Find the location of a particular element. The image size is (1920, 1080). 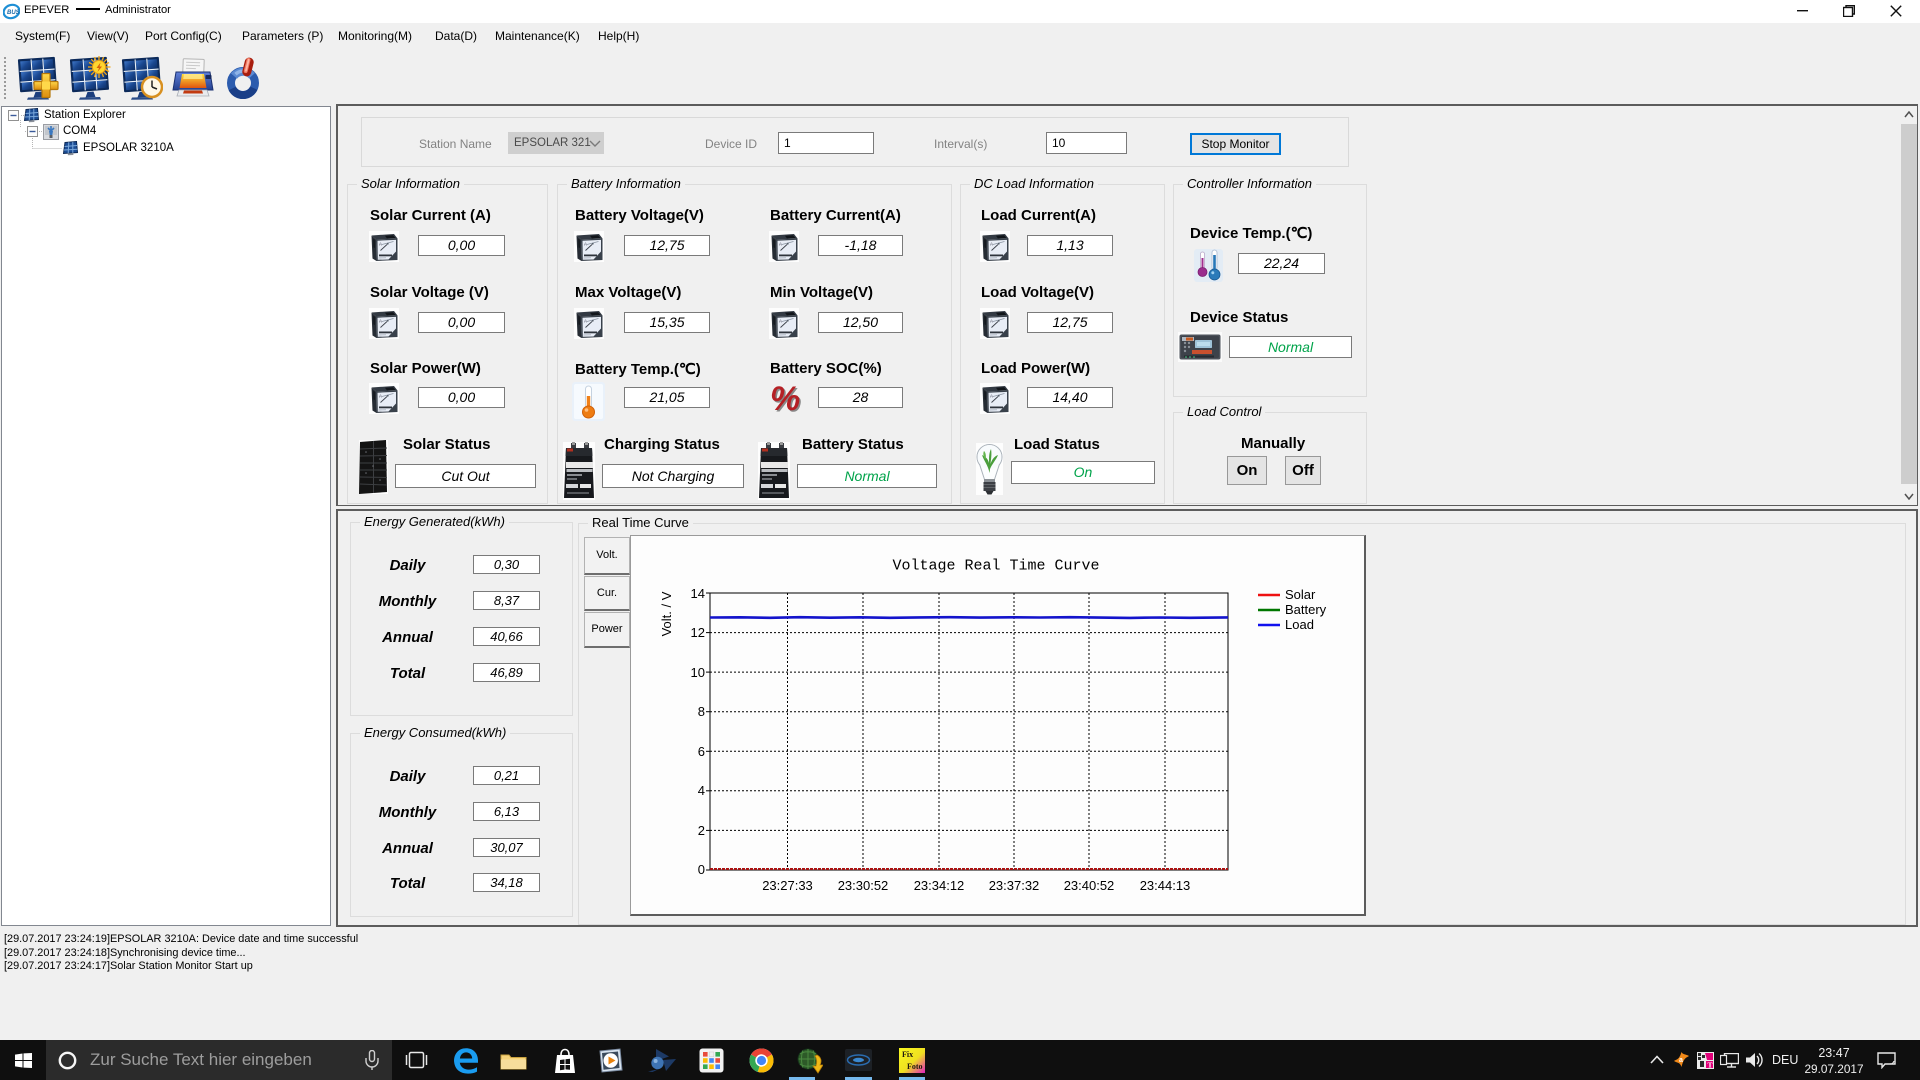

svg-text: 23:37:32 is located at coordinates (1014, 885).